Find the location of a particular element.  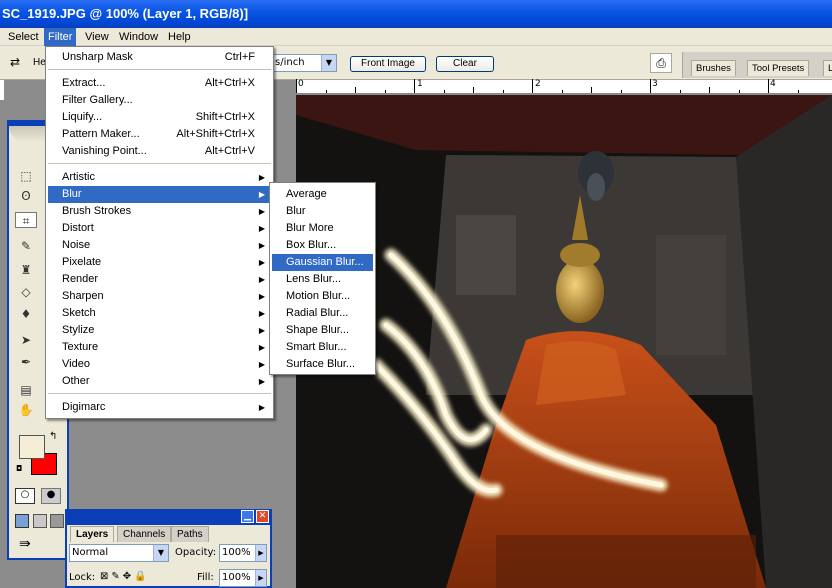

marquee-icon: ⬚ is located at coordinates (26, 176).